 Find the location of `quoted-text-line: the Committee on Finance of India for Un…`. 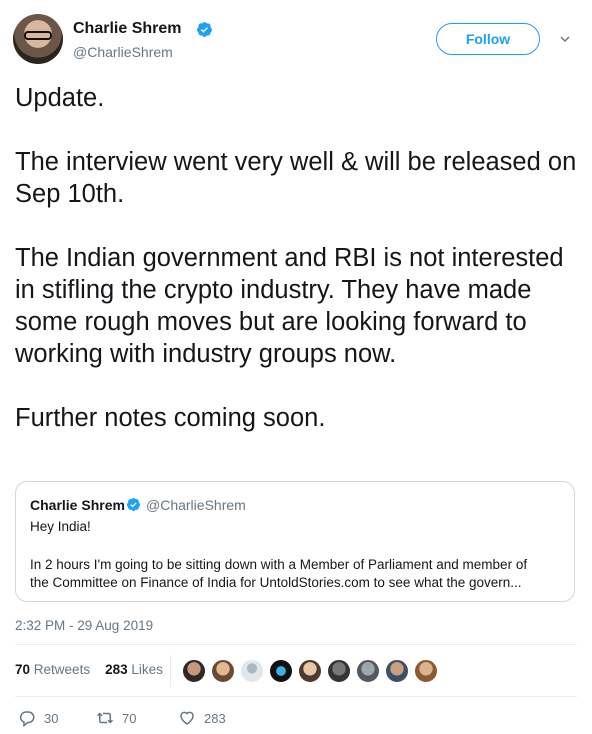

quoted-text-line: the Committee on Finance of India for Un… is located at coordinates (276, 582).